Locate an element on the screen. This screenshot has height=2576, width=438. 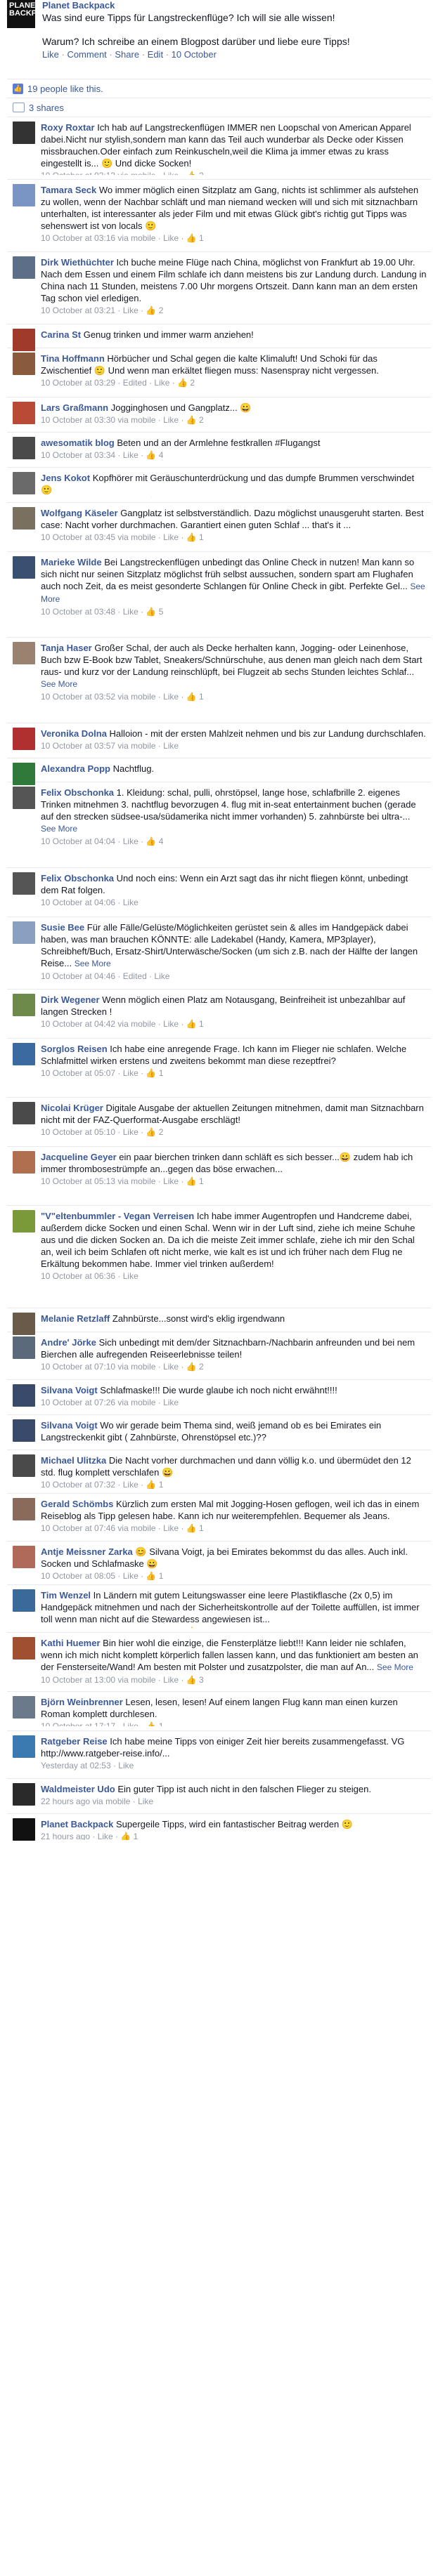
post-timestamp: 10 October is located at coordinates (194, 54).